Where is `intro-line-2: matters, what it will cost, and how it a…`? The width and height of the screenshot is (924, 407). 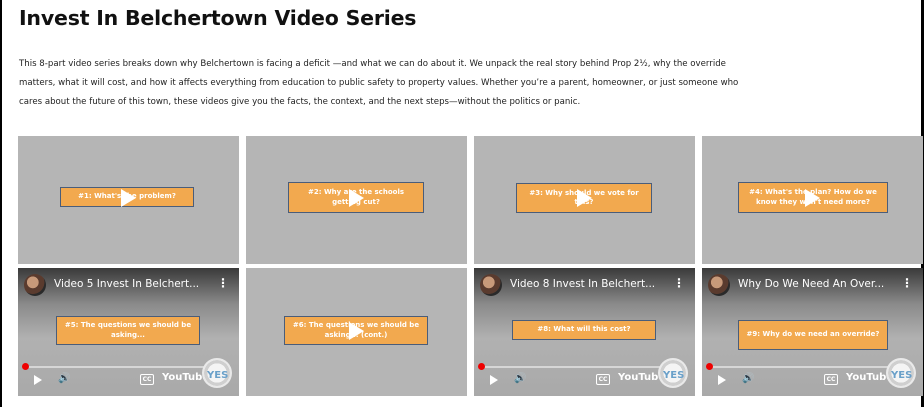 intro-line-2: matters, what it will cost, and how it a… is located at coordinates (379, 83).